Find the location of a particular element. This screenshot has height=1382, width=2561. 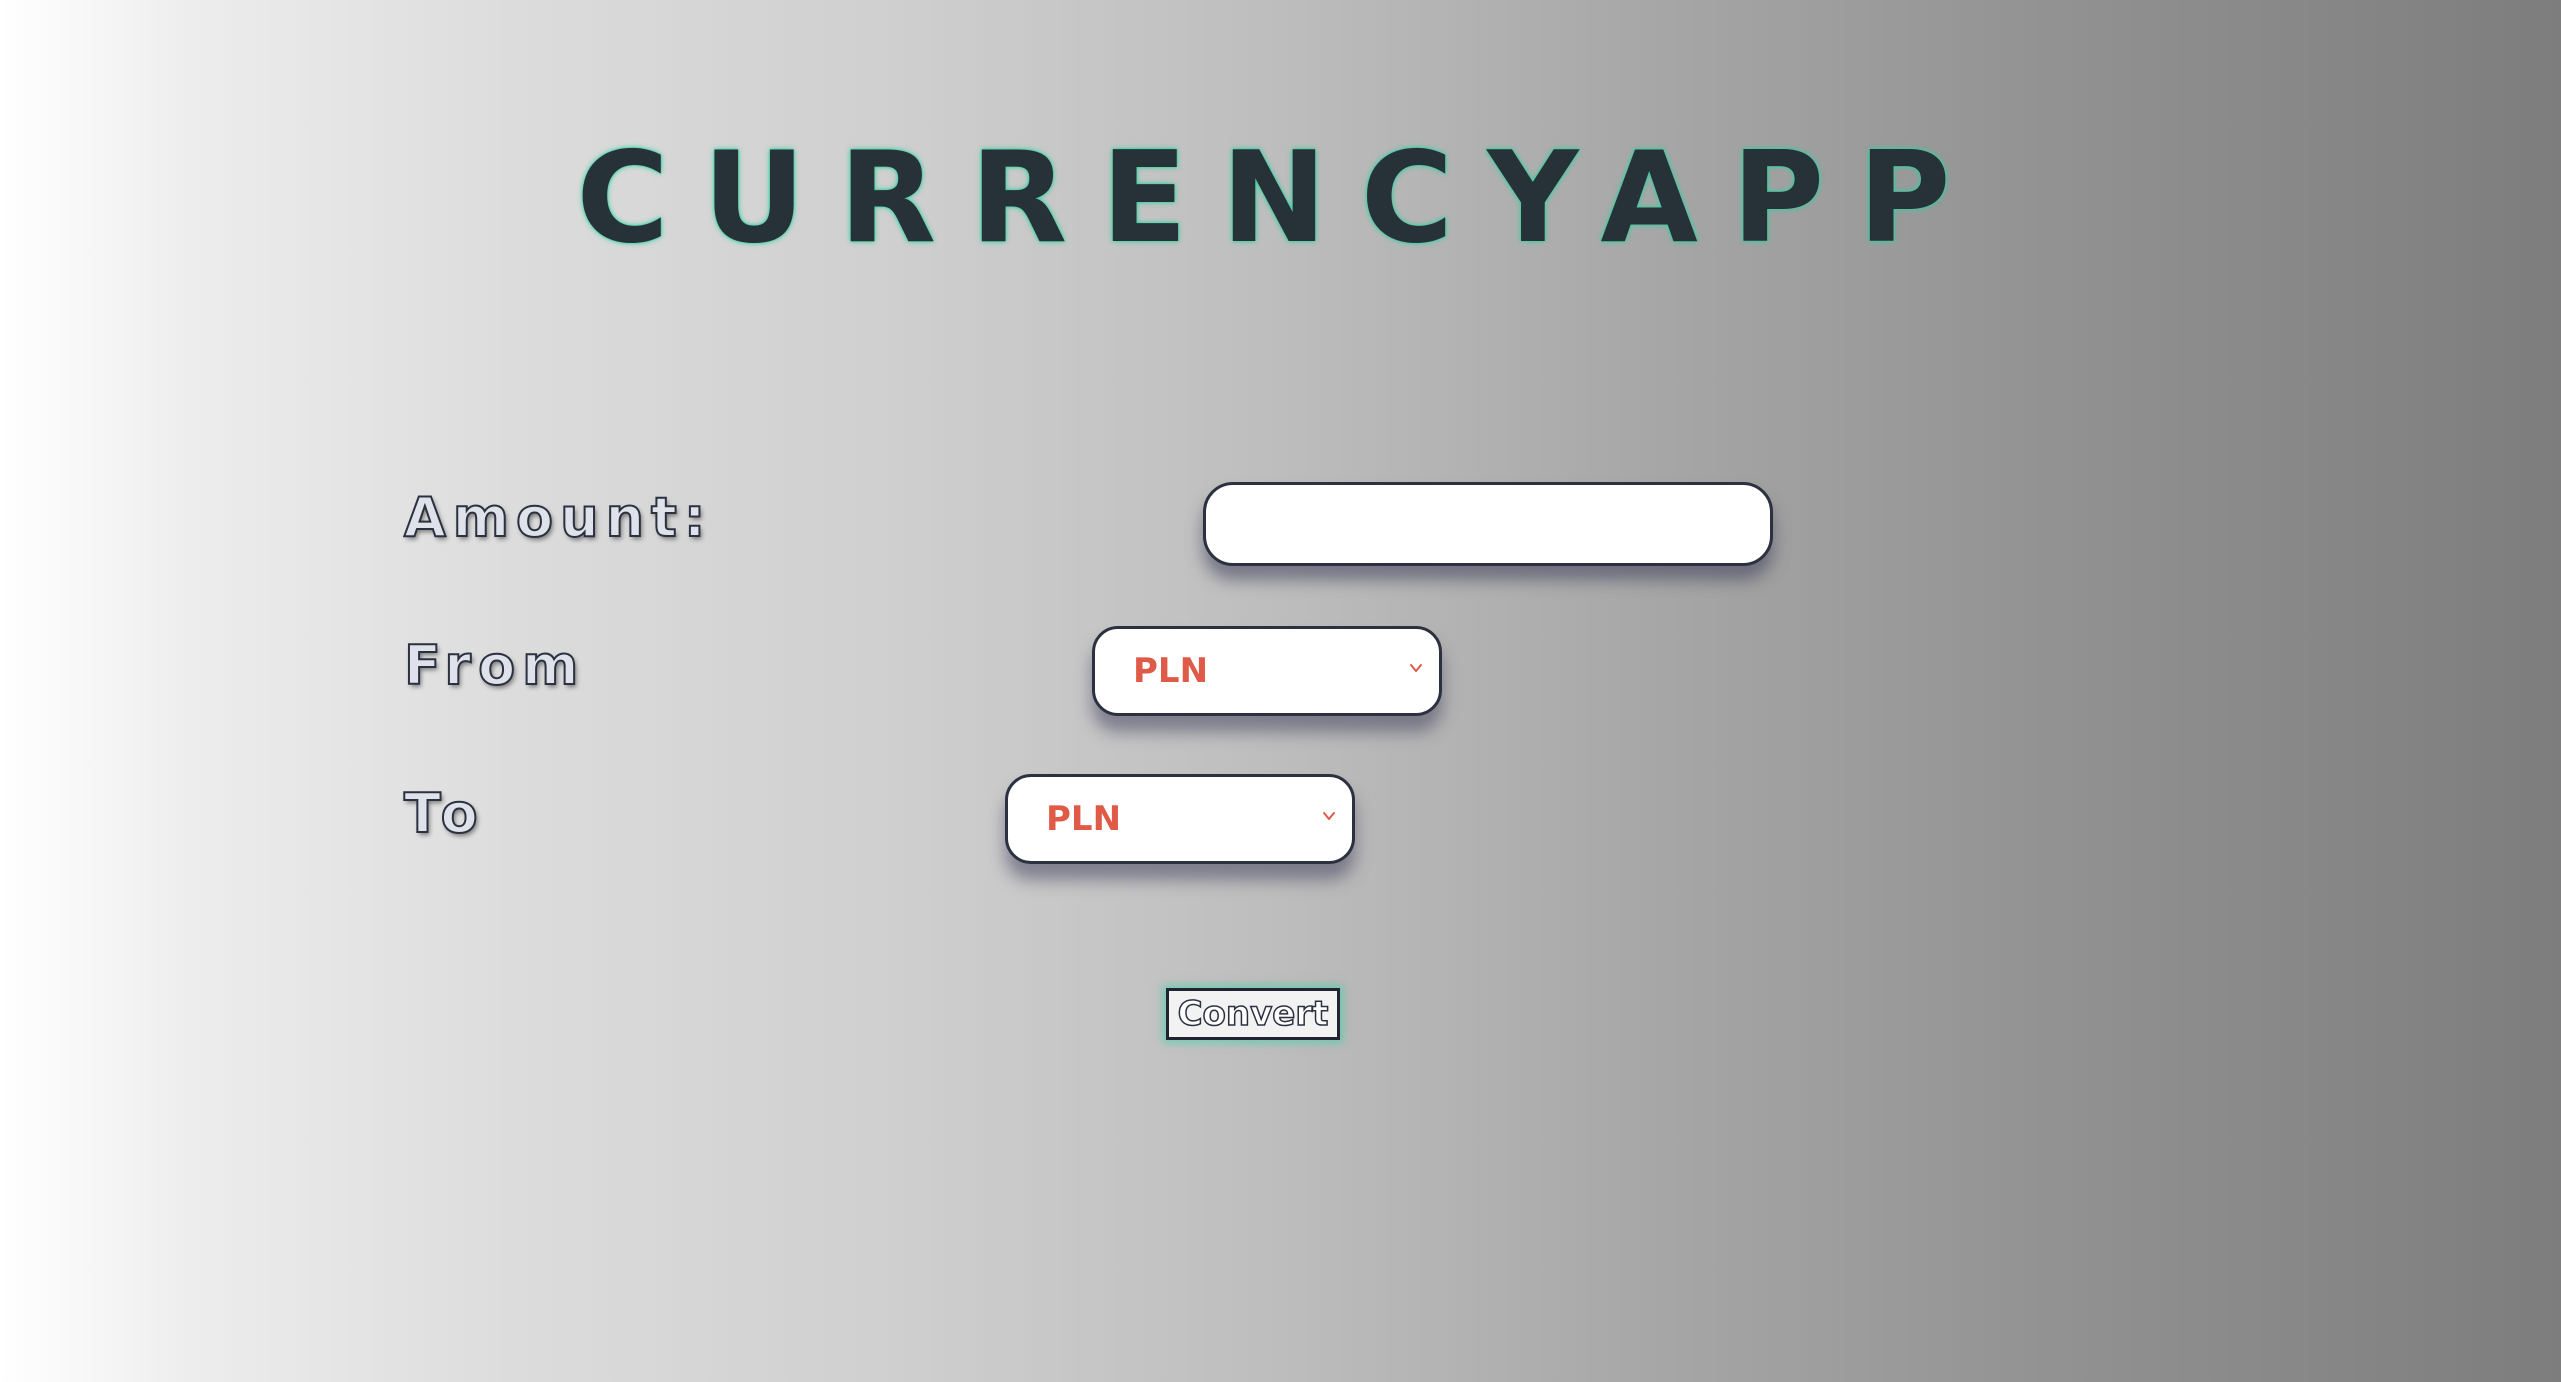

amount-input is located at coordinates (1488, 524).